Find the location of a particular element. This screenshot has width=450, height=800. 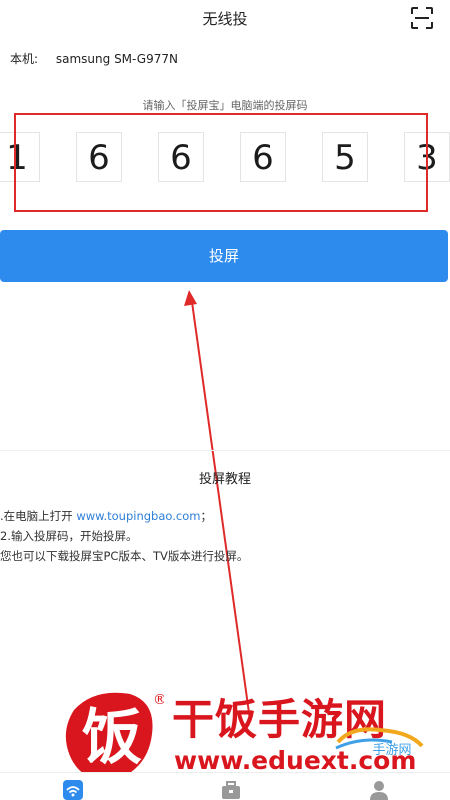

app-header: 无线投 is located at coordinates (225, 18).